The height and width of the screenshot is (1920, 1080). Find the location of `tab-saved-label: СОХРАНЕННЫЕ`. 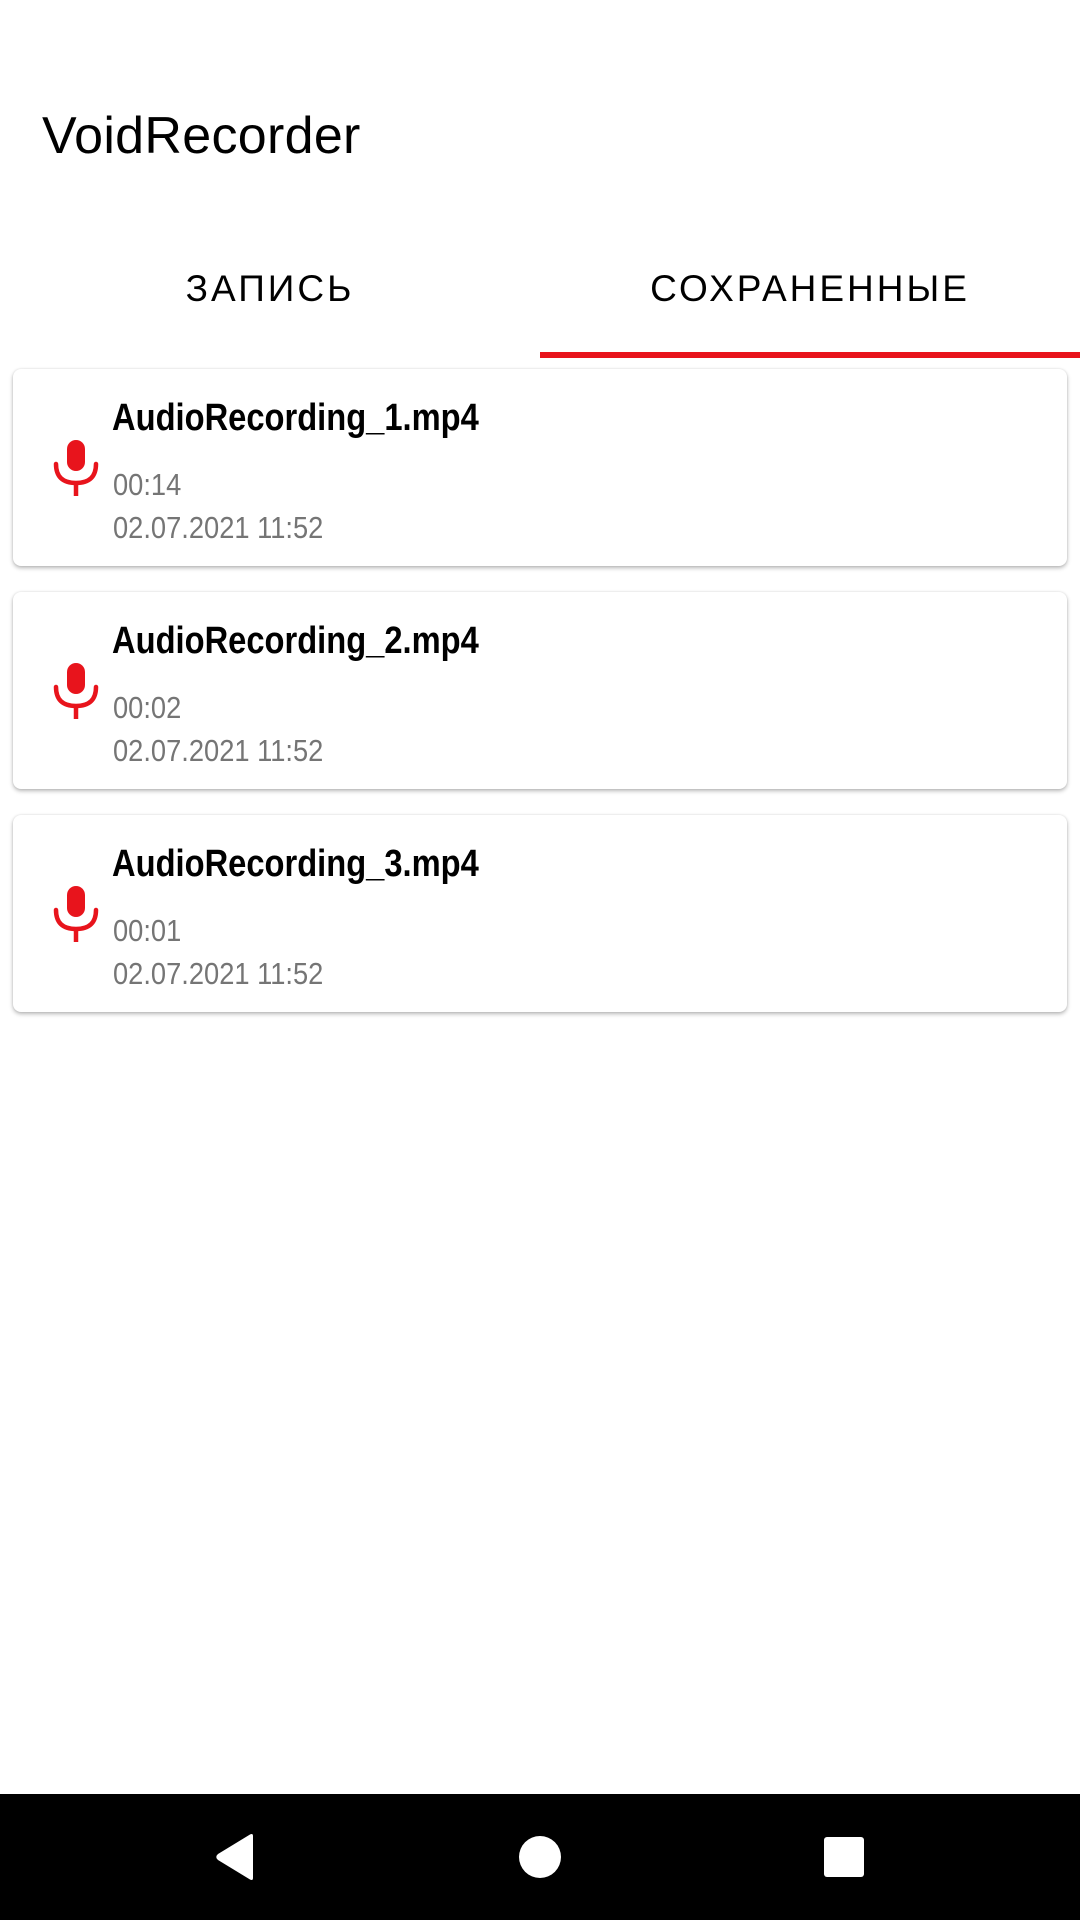

tab-saved-label: СОХРАНЕННЫЕ is located at coordinates (810, 288).